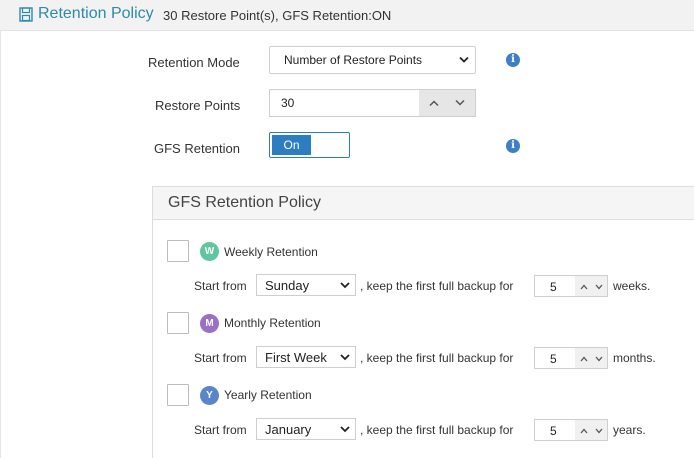 The height and width of the screenshot is (458, 694). What do you see at coordinates (553, 431) in the screenshot?
I see `yearly-count-value: 5` at bounding box center [553, 431].